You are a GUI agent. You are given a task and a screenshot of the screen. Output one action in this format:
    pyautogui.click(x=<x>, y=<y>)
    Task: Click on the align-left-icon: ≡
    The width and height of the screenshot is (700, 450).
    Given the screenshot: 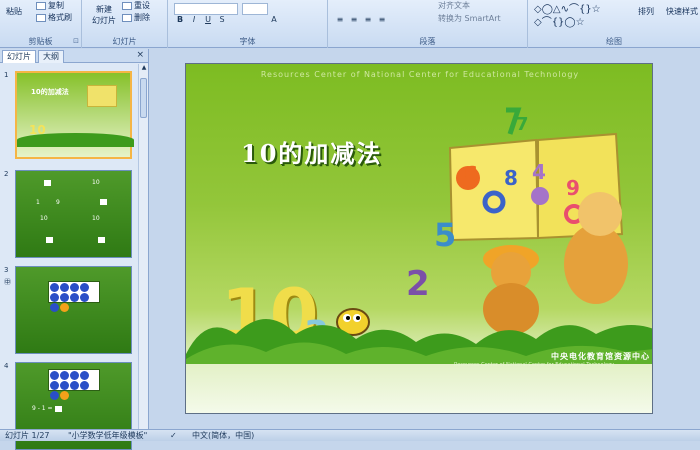 What is the action you would take?
    pyautogui.click(x=340, y=19)
    